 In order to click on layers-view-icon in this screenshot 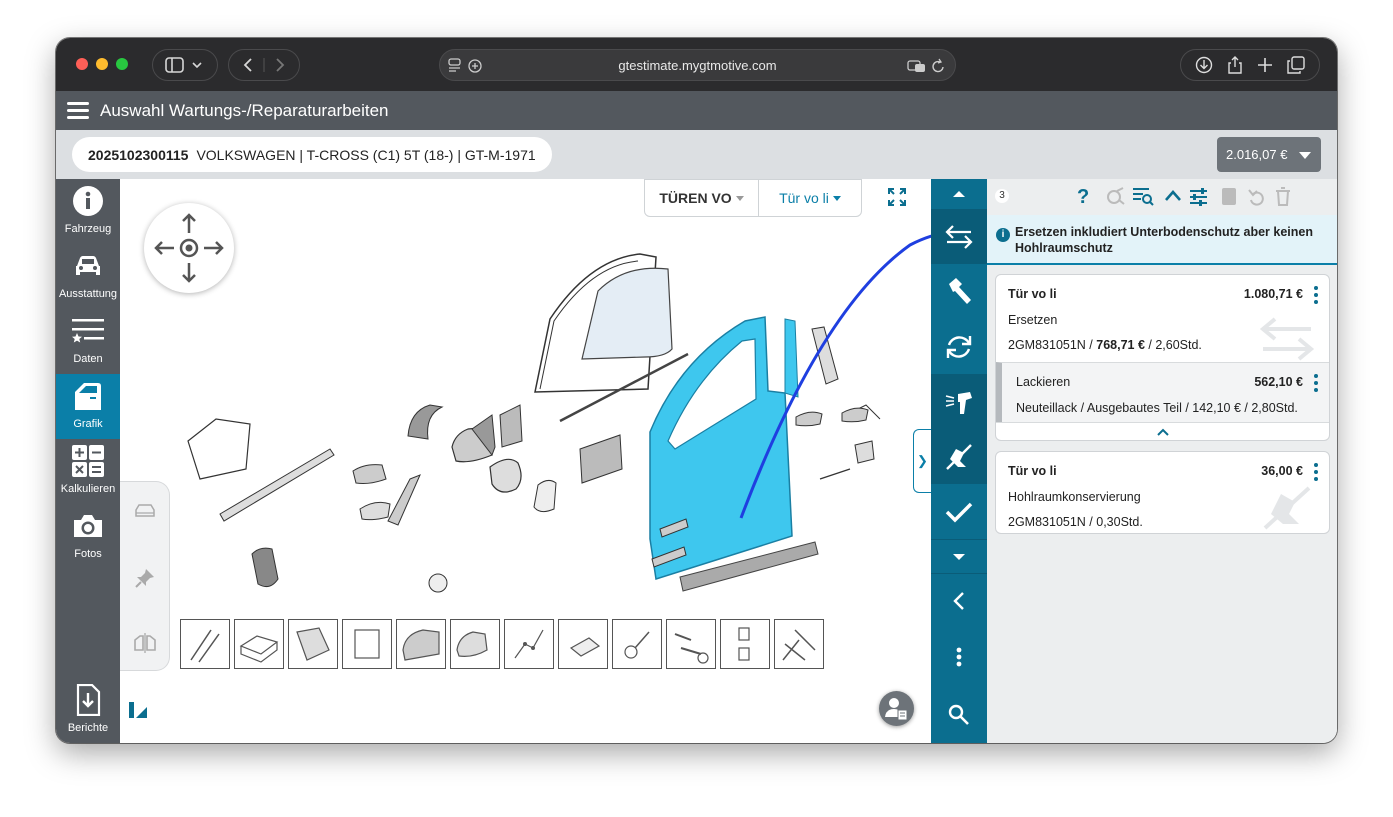, I will do `click(145, 512)`.